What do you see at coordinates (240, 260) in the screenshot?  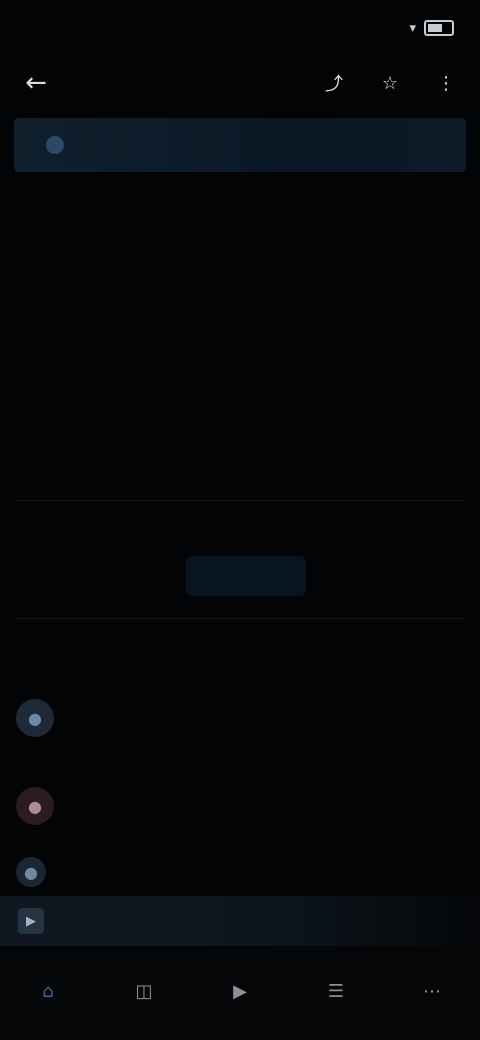 I see `period-row` at bounding box center [240, 260].